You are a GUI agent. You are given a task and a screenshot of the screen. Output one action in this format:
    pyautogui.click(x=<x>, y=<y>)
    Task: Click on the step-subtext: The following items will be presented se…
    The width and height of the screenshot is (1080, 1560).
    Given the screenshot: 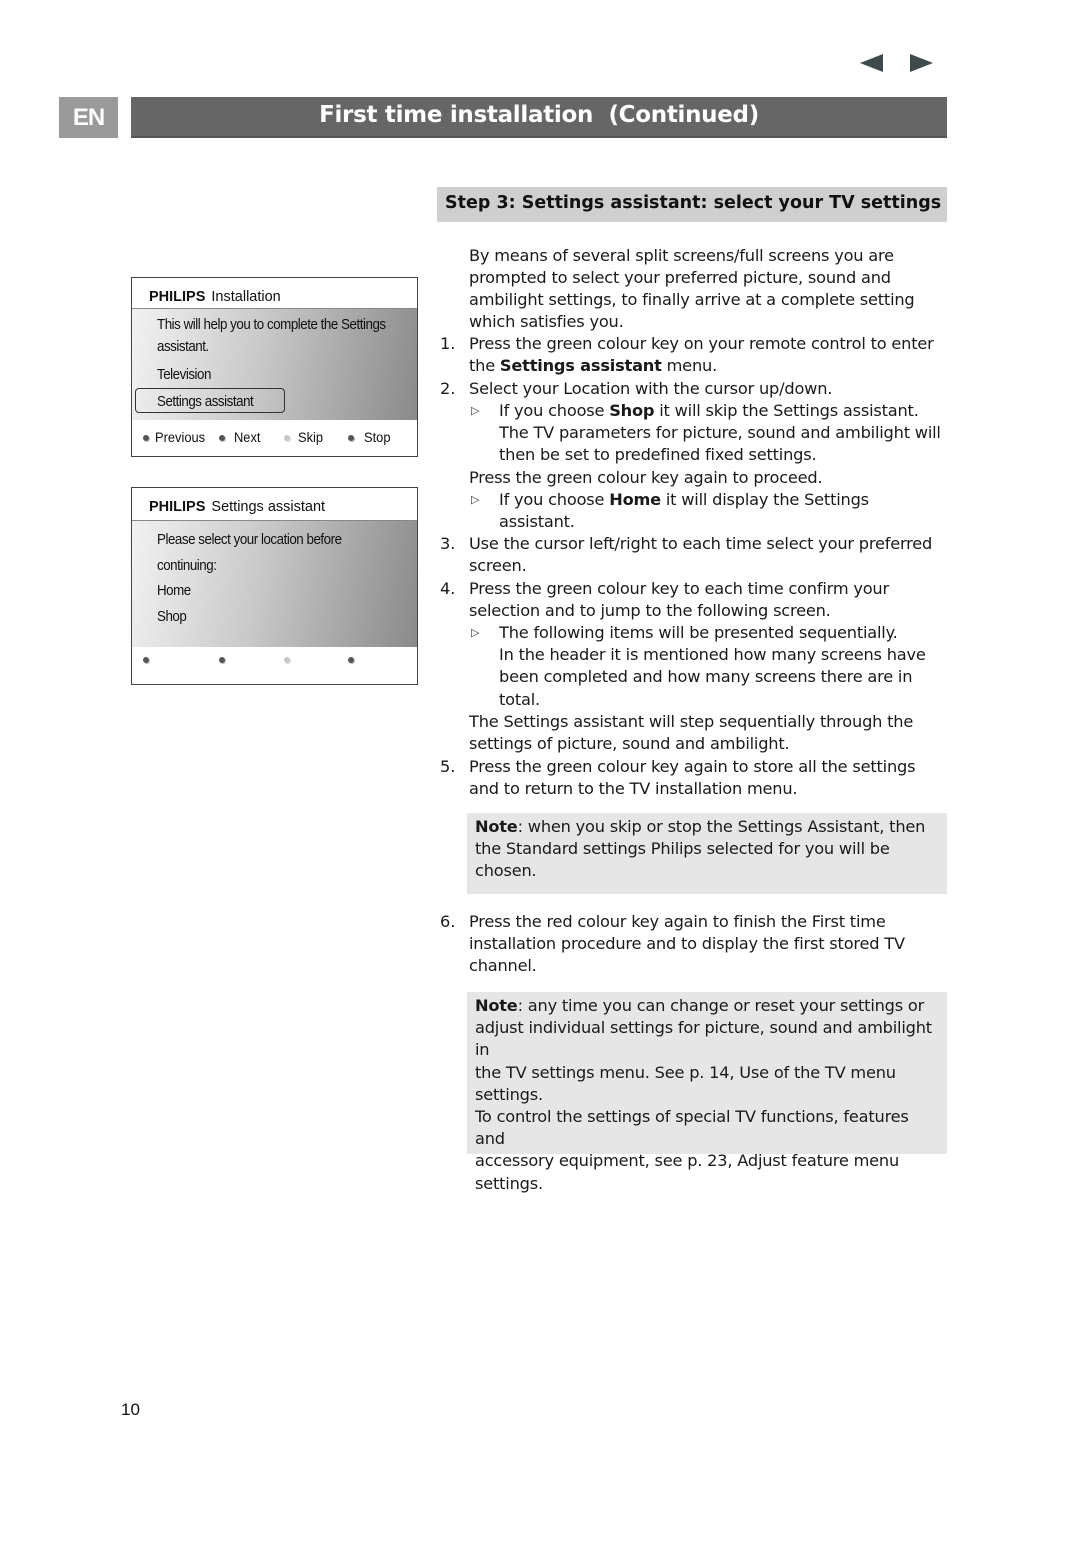 What is the action you would take?
    pyautogui.click(x=698, y=632)
    